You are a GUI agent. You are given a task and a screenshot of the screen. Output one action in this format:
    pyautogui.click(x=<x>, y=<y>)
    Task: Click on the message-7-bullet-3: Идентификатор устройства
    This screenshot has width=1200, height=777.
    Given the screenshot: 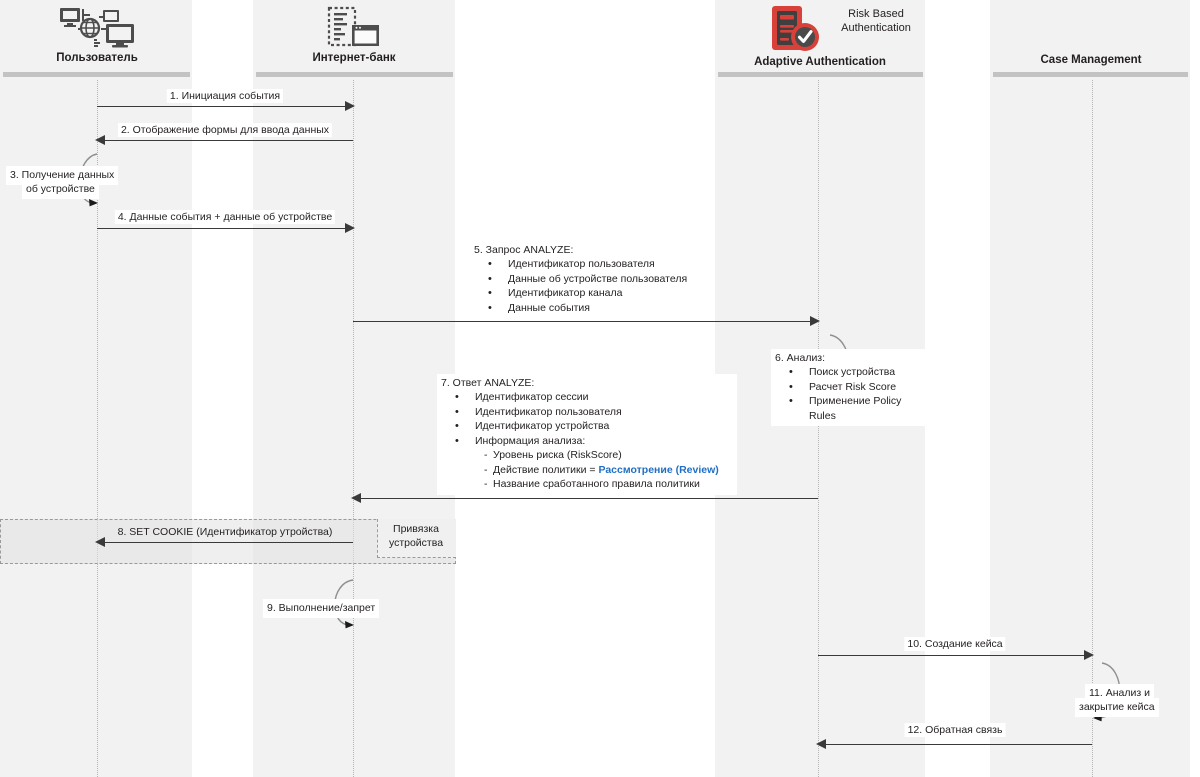 What is the action you would take?
    pyautogui.click(x=594, y=426)
    